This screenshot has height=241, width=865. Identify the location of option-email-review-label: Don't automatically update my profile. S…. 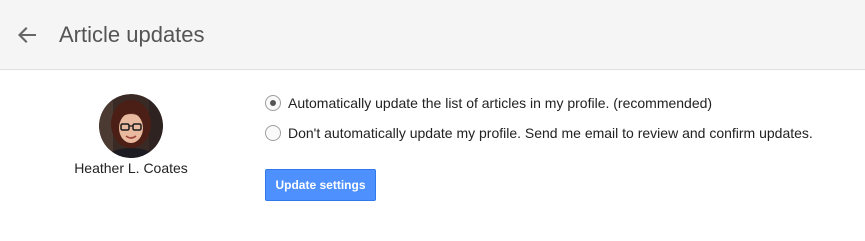
(550, 133).